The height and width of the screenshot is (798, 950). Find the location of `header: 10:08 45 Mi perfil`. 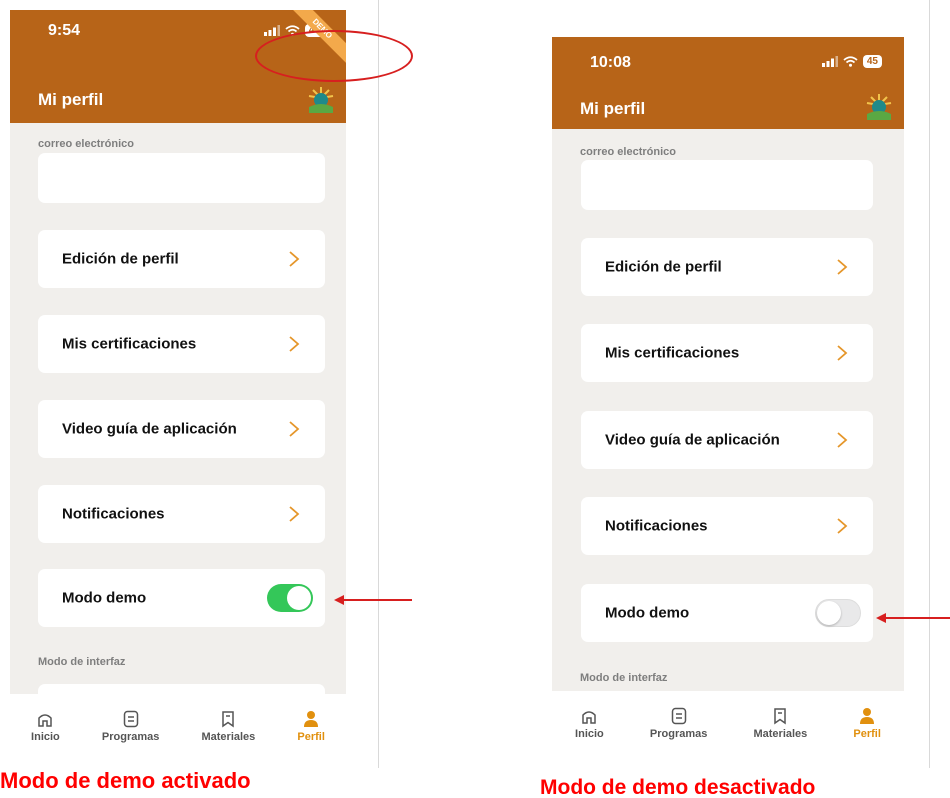

header: 10:08 45 Mi perfil is located at coordinates (728, 83).